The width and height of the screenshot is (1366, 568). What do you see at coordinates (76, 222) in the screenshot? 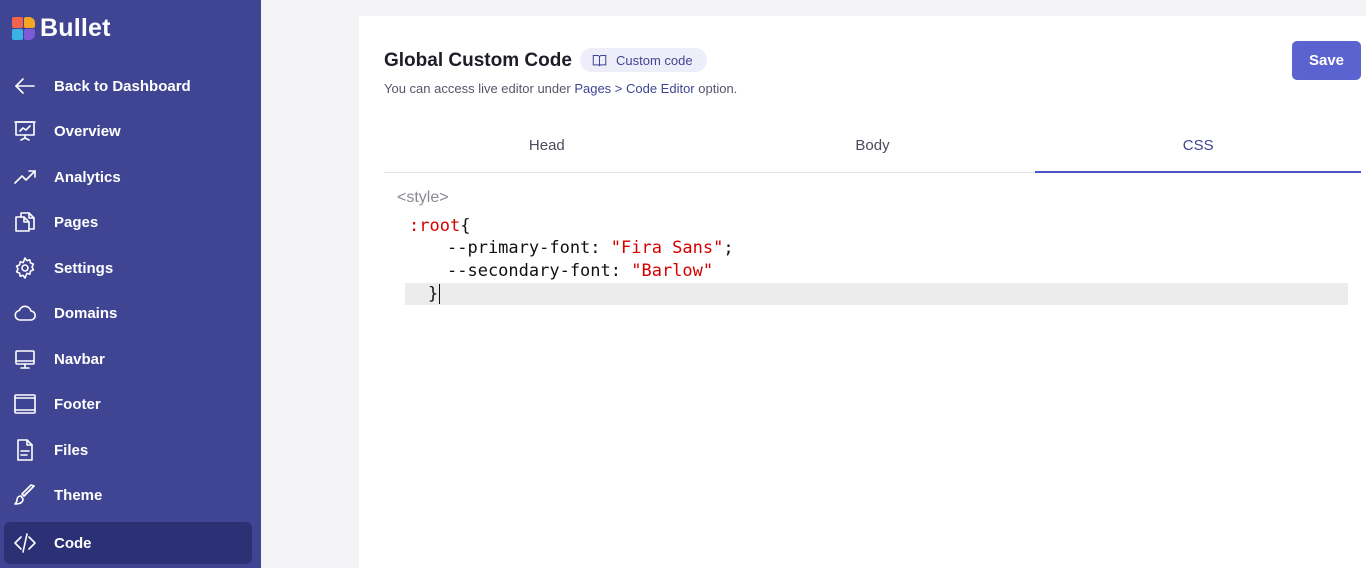
I see `sidebar-item-label: Pages` at bounding box center [76, 222].